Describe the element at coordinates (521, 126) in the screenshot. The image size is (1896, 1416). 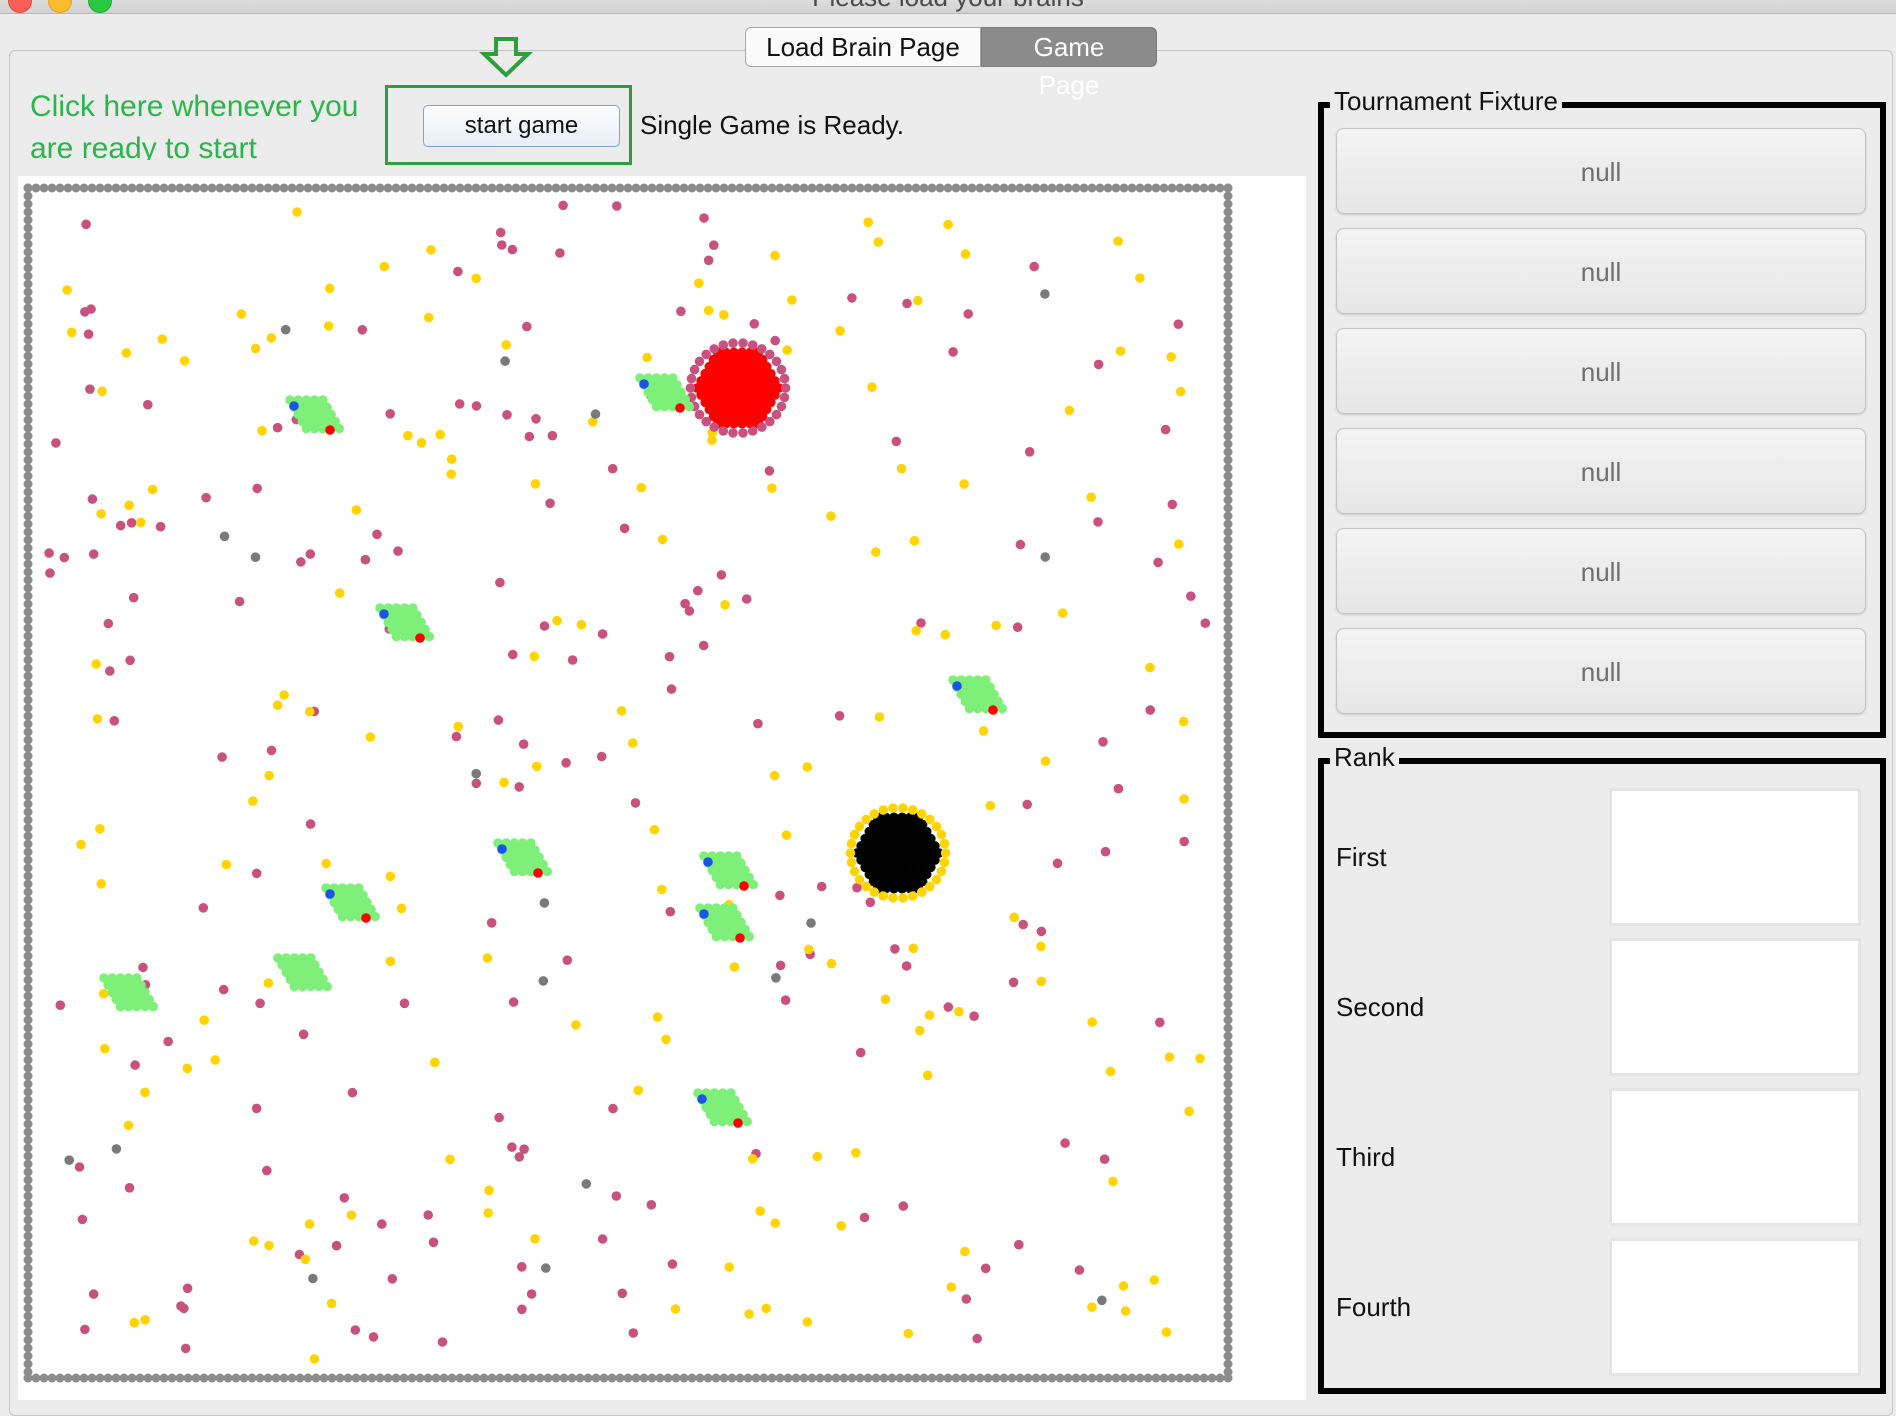
I see `start-game-button: start game` at that location.